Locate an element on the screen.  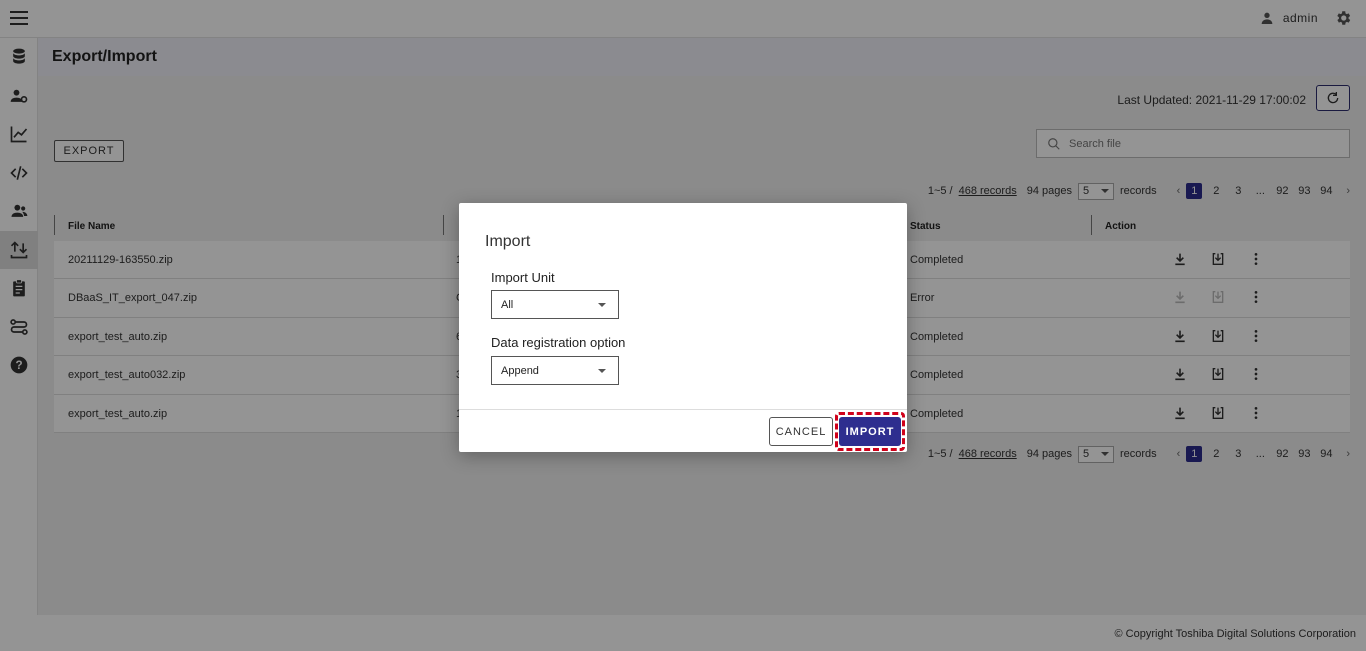
registration-option-label: Data registration option is located at coordinates (558, 342).